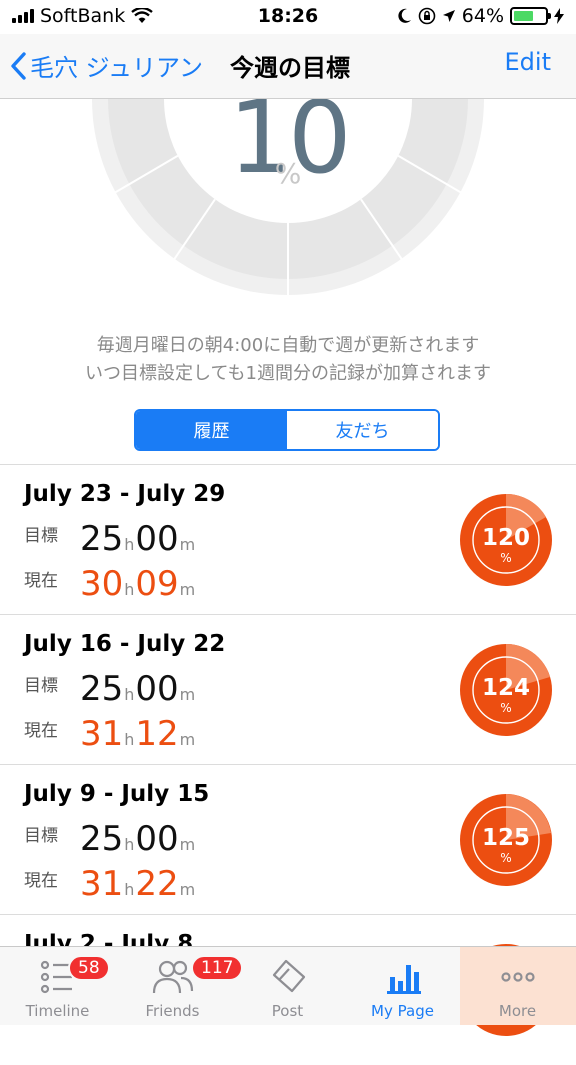 The width and height of the screenshot is (576, 1065). What do you see at coordinates (427, 16) in the screenshot?
I see `orientation-lock-icon` at bounding box center [427, 16].